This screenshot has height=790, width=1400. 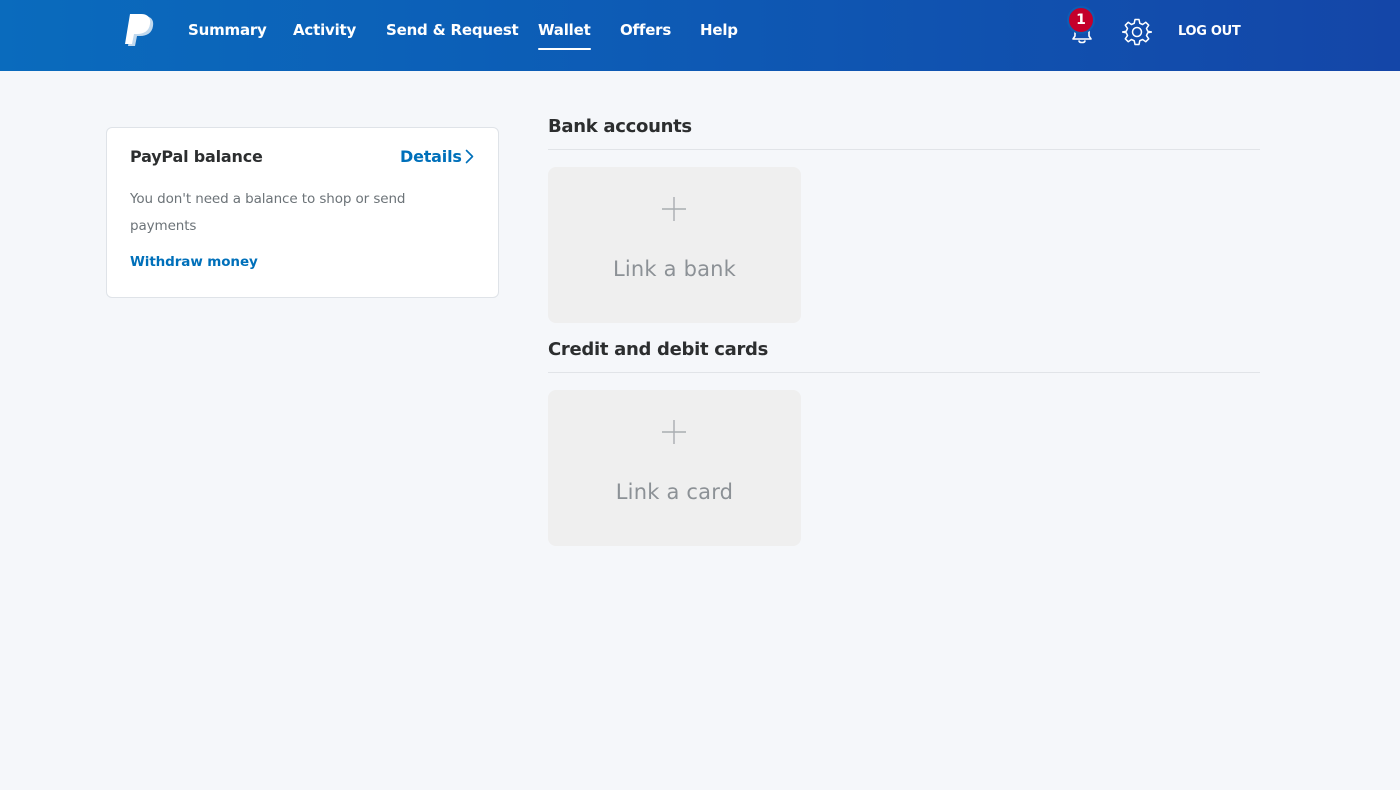 What do you see at coordinates (452, 30) in the screenshot?
I see `nav-send-request: Send & Request` at bounding box center [452, 30].